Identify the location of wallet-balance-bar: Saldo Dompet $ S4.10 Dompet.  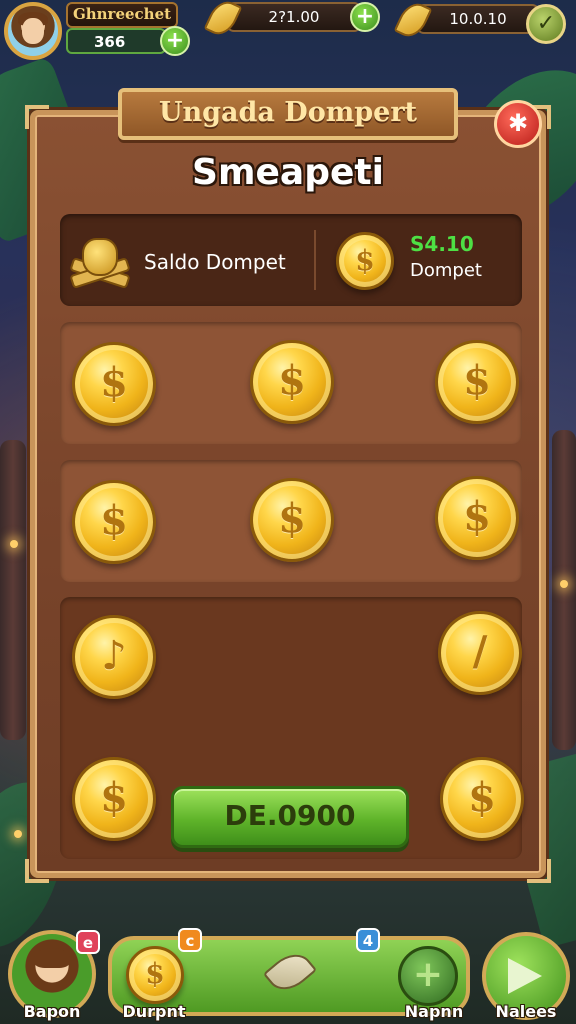
(291, 260).